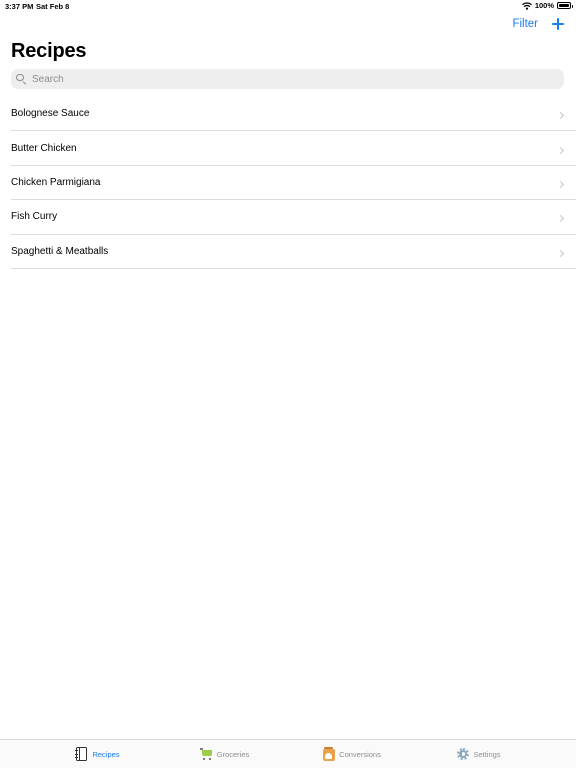  What do you see at coordinates (293, 114) in the screenshot?
I see `list-item: Bolognese Sauce` at bounding box center [293, 114].